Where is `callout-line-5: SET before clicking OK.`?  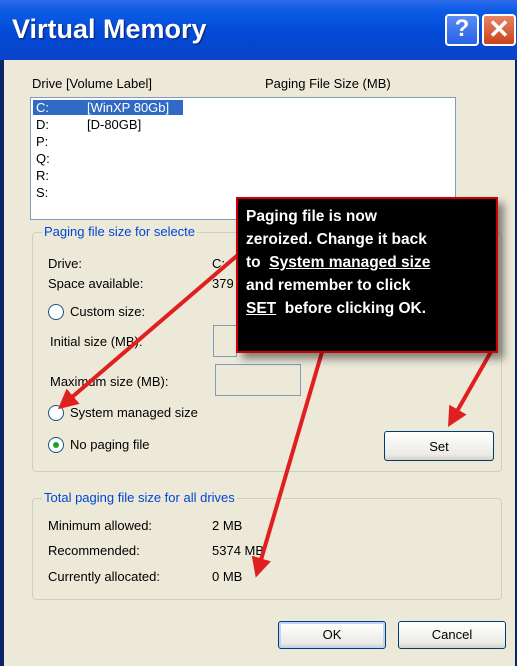
callout-line-5: SET before clicking OK. is located at coordinates (338, 308).